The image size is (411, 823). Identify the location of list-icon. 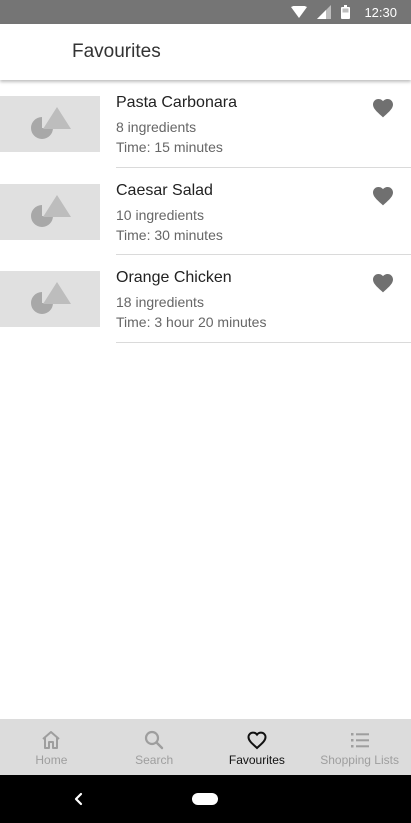
(359, 740).